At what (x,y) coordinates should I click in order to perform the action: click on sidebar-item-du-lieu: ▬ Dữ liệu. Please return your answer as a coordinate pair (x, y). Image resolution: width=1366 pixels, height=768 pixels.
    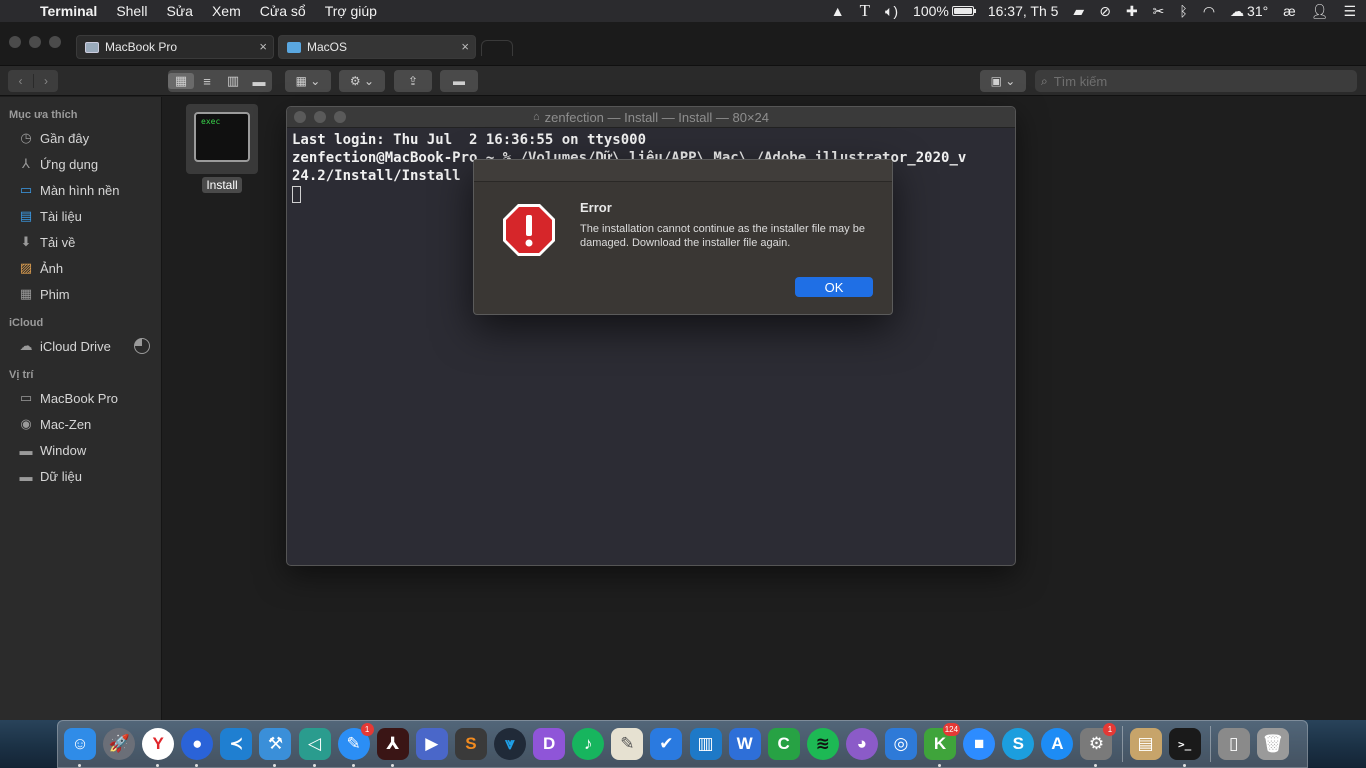
    Looking at the image, I should click on (80, 476).